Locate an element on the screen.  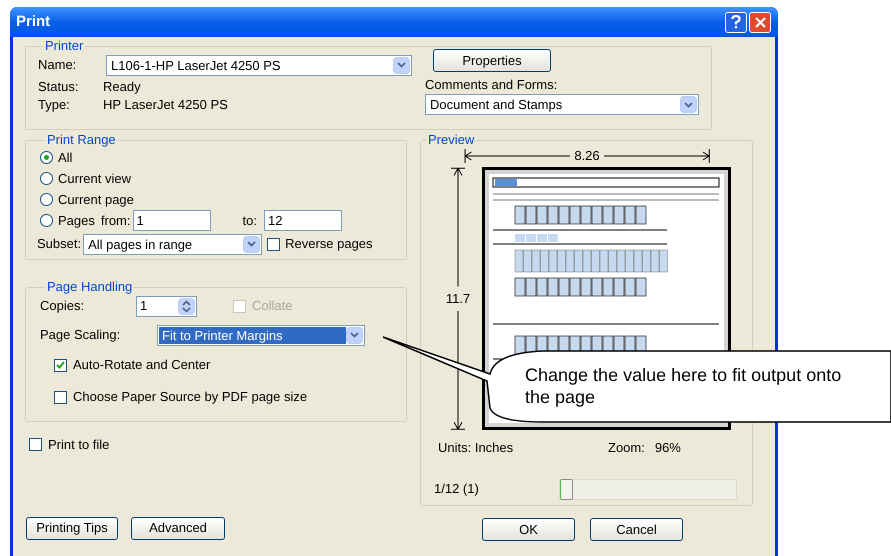
dialog-button: Cancel is located at coordinates (636, 529).